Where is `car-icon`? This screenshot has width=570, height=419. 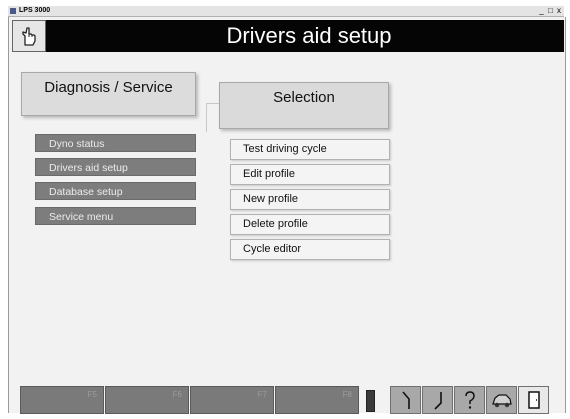 car-icon is located at coordinates (501, 401).